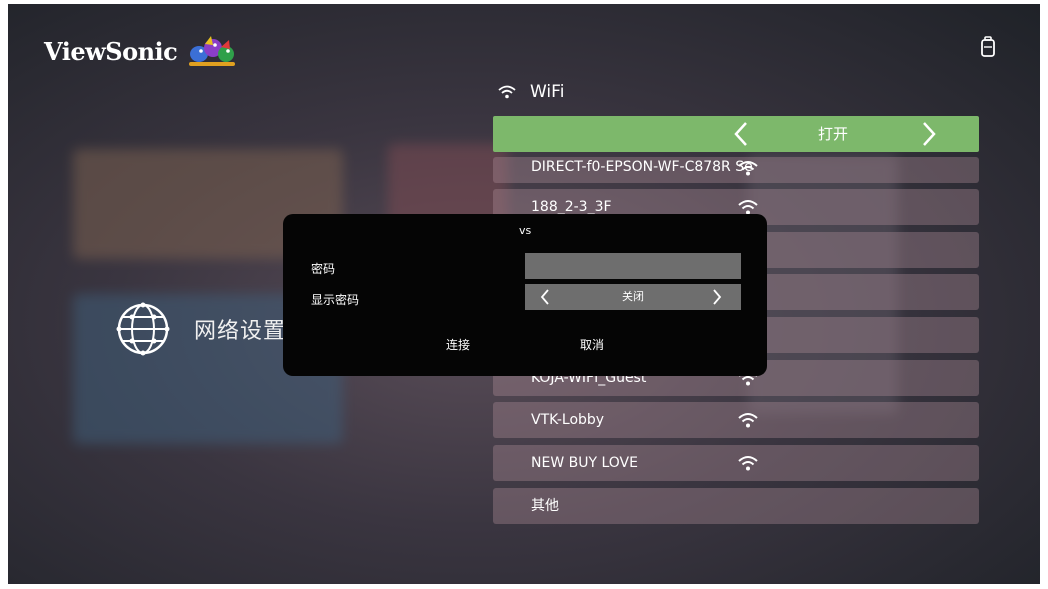 Image resolution: width=1048 pixels, height=589 pixels. What do you see at coordinates (458, 345) in the screenshot?
I see `connect-button: 连接` at bounding box center [458, 345].